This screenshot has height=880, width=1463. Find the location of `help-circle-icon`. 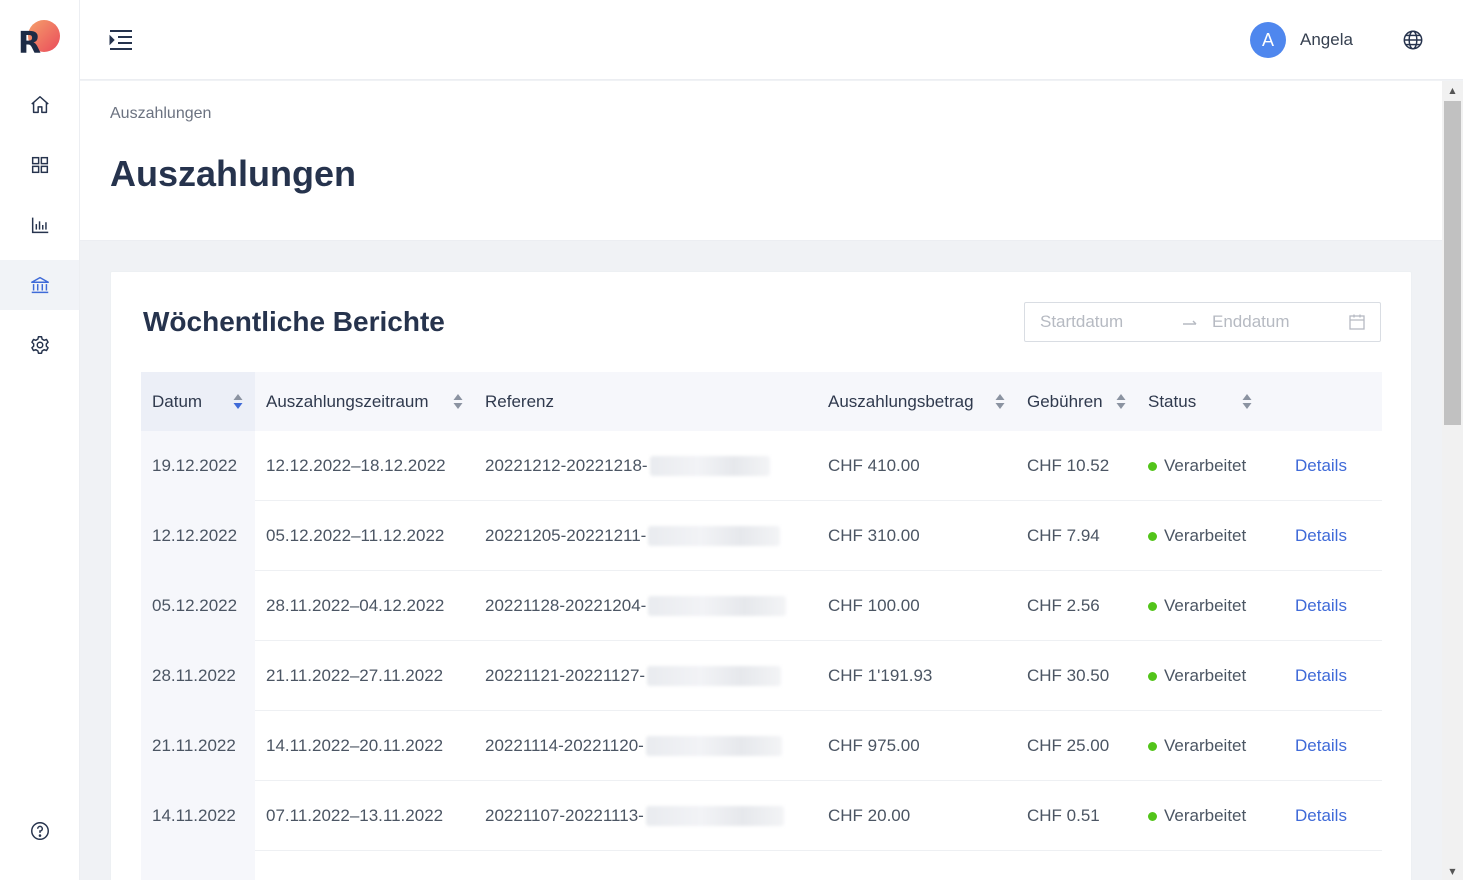

help-circle-icon is located at coordinates (39, 831).